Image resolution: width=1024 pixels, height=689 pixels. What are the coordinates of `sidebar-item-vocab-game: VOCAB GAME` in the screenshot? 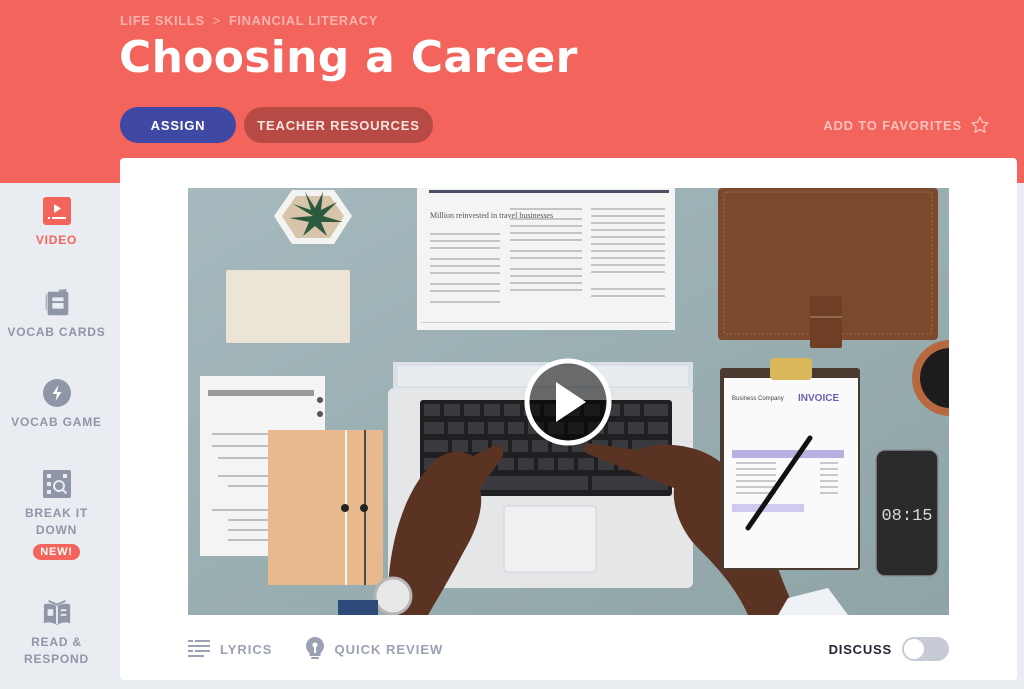 It's located at (56, 404).